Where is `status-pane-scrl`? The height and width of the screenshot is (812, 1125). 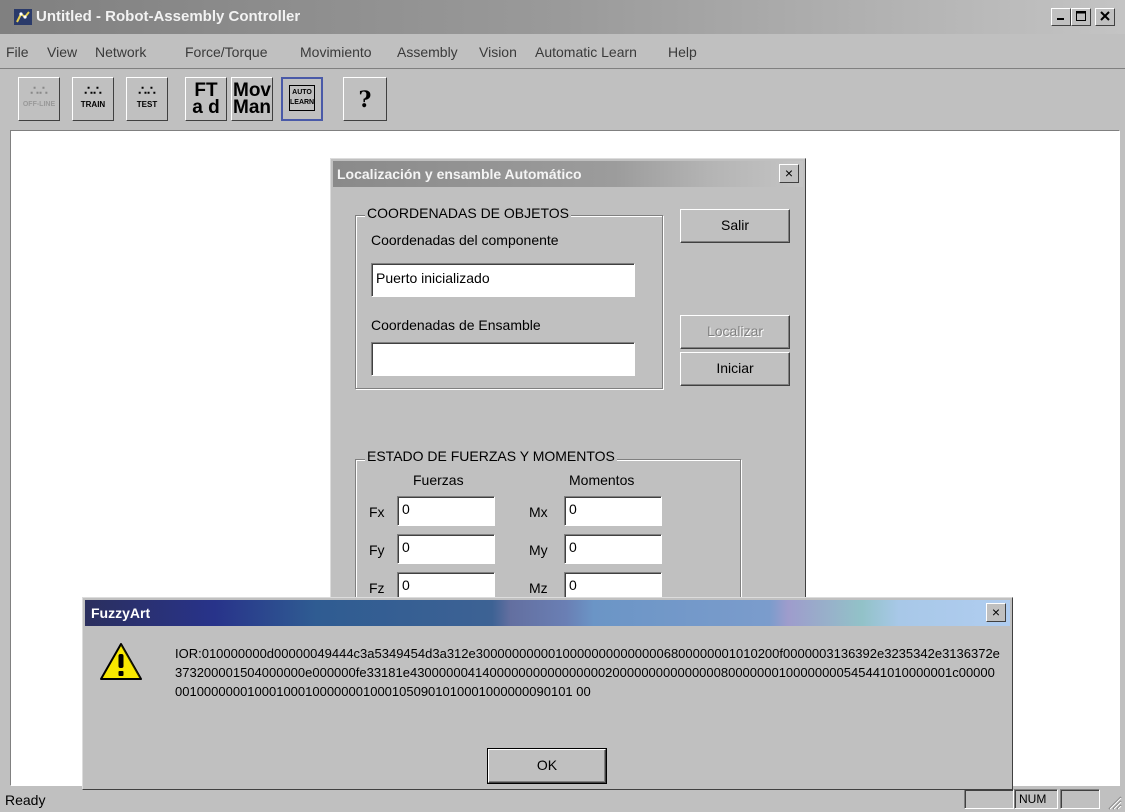 status-pane-scrl is located at coordinates (1080, 799).